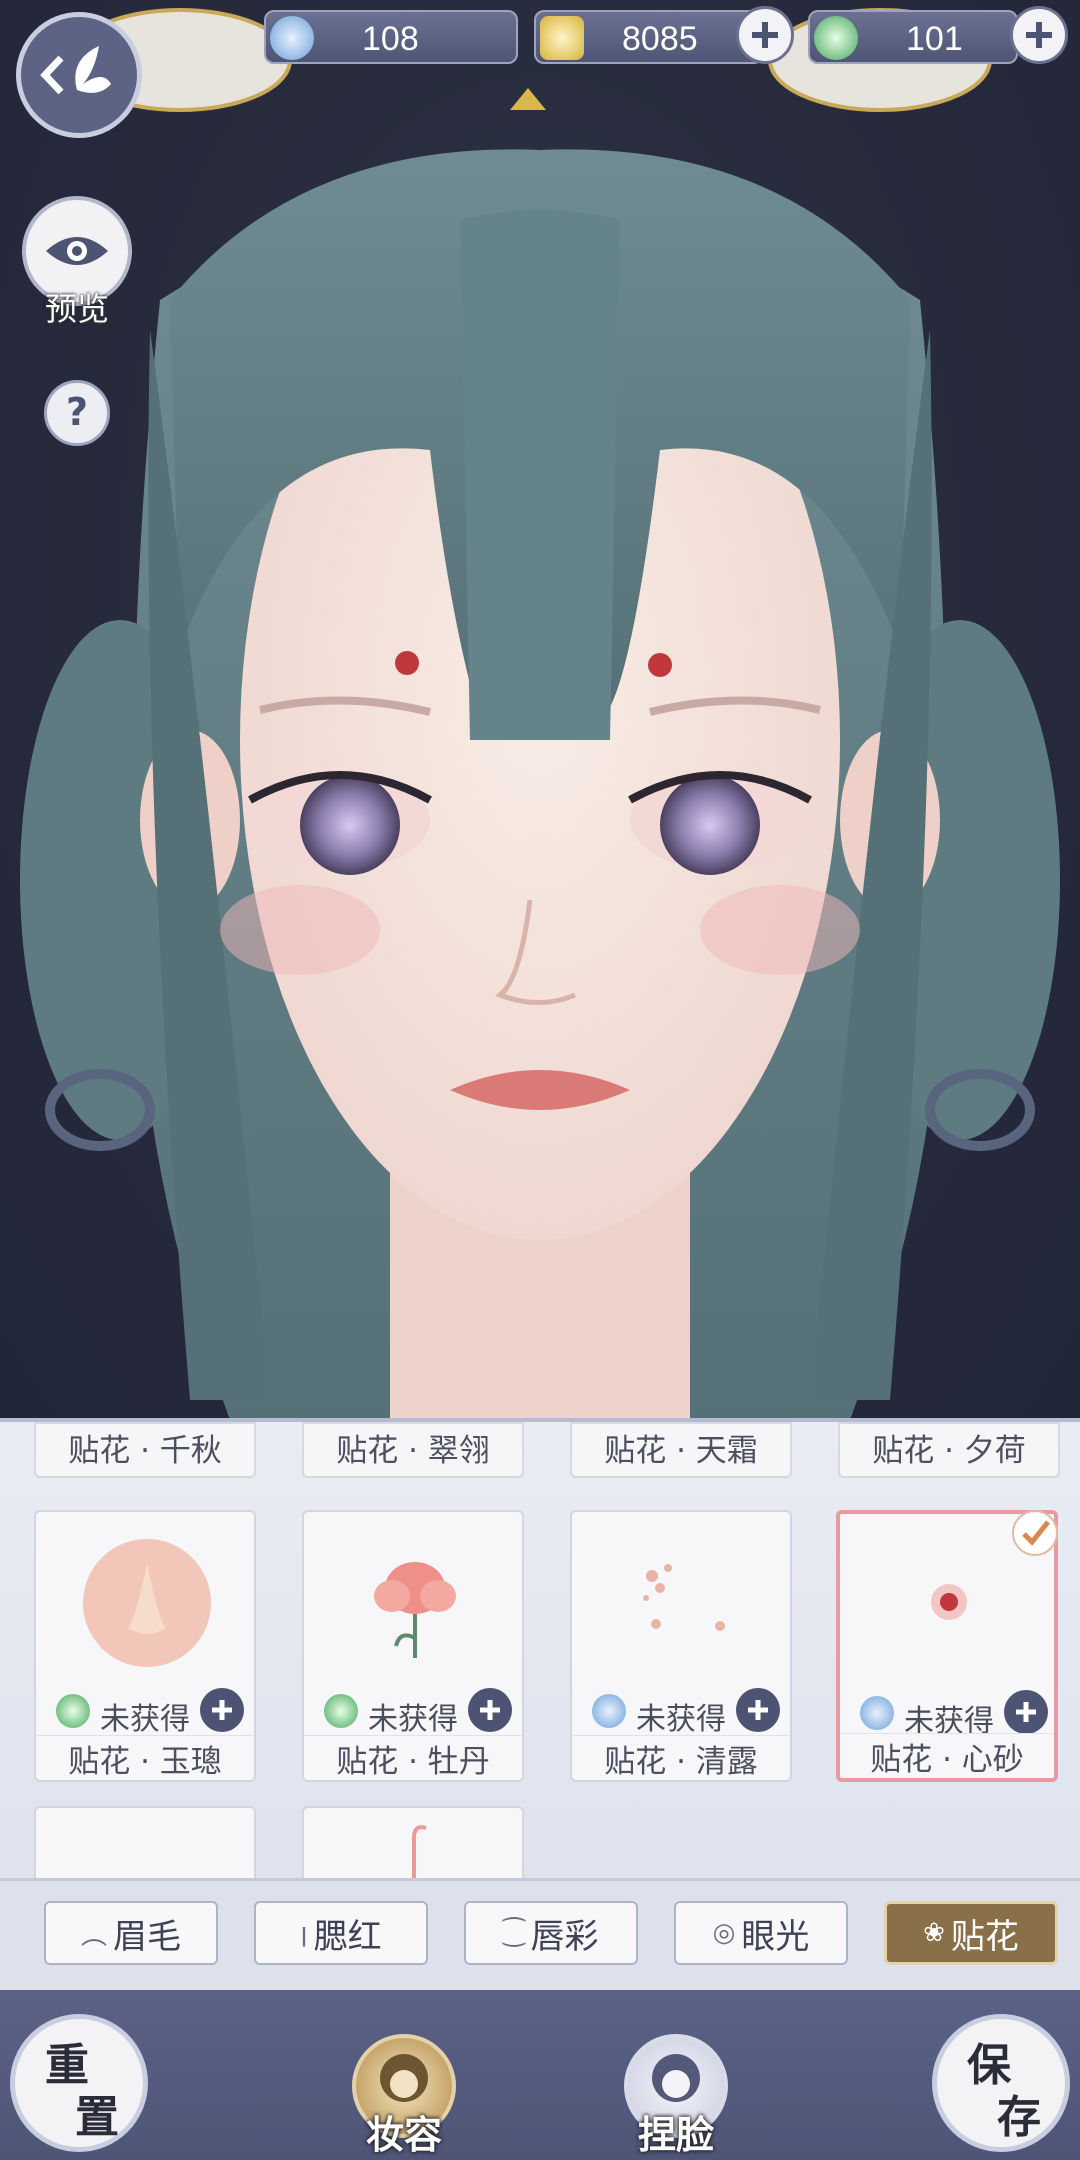 The image size is (1080, 2160). Describe the element at coordinates (675, 2134) in the screenshot. I see `mode-face-label: 捏脸` at that location.